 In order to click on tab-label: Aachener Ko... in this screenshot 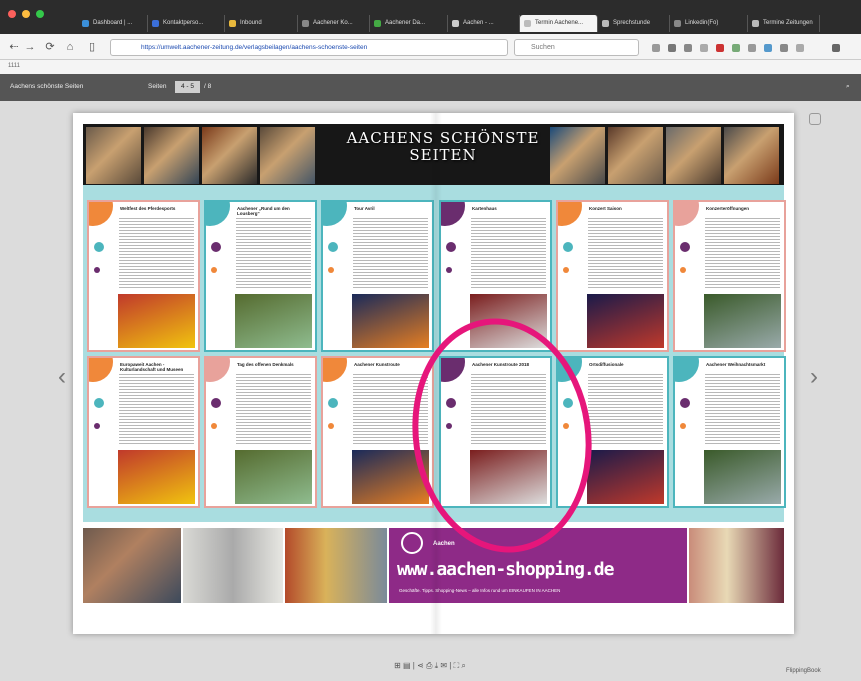, I will do `click(333, 23)`.